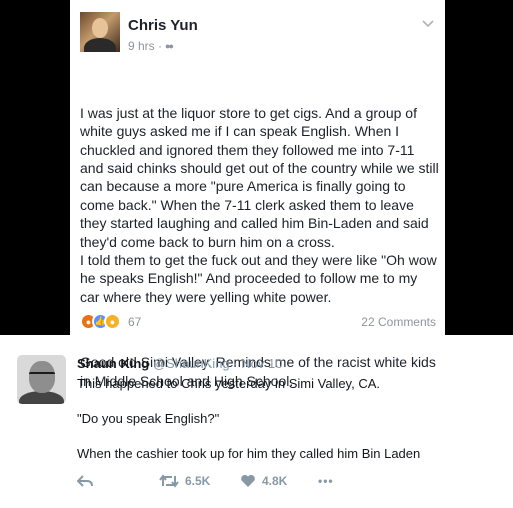  What do you see at coordinates (163, 25) in the screenshot?
I see `author-name: Chris Yun` at bounding box center [163, 25].